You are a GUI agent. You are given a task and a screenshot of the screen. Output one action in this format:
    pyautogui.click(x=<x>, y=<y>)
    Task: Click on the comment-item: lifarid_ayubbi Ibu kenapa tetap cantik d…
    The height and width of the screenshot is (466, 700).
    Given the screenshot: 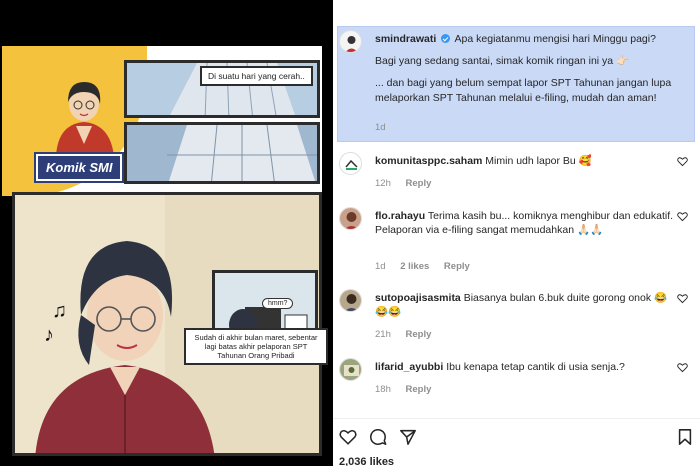 What is the action you would take?
    pyautogui.click(x=516, y=380)
    